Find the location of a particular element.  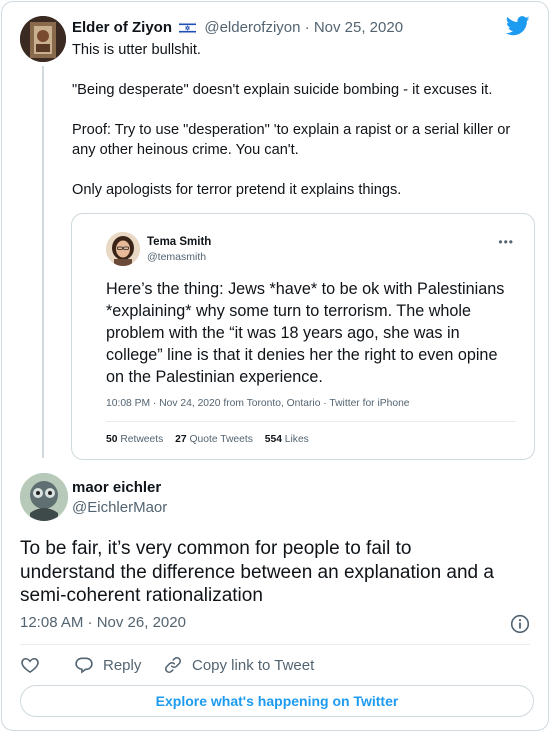

parent-paragraph: This is utter bullshit. is located at coordinates (136, 50).